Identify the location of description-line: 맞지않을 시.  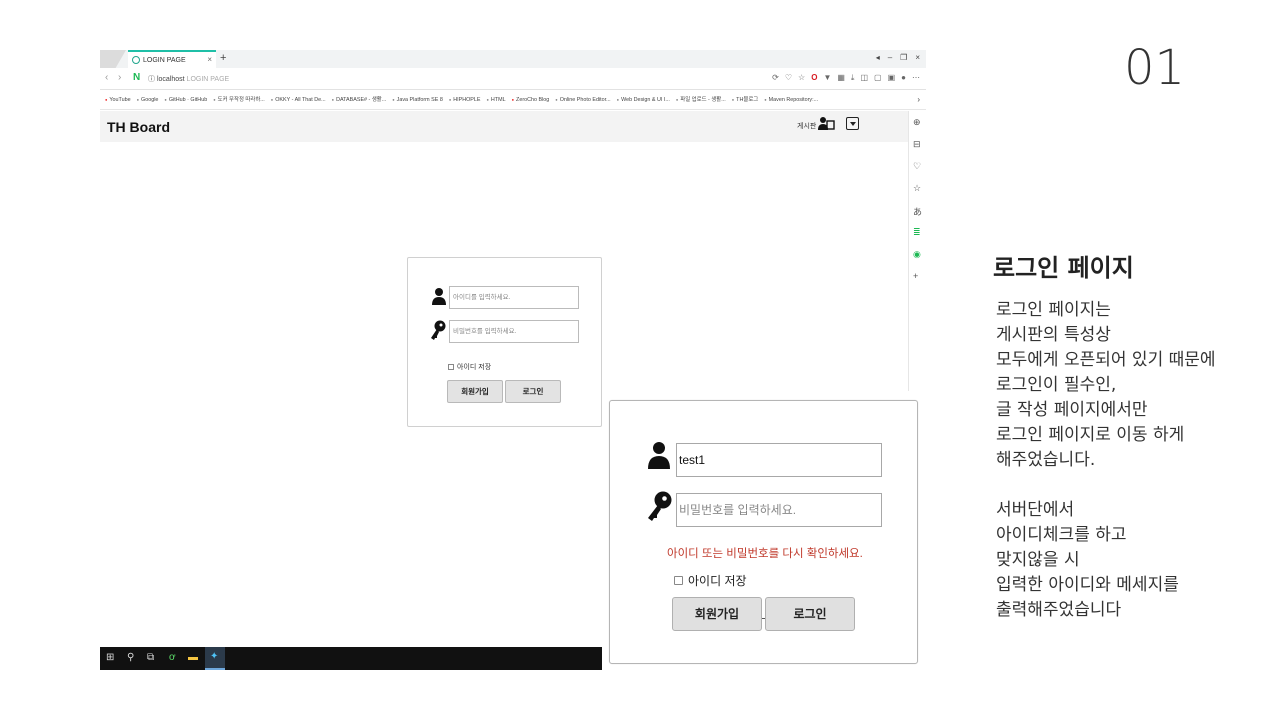
(1038, 560).